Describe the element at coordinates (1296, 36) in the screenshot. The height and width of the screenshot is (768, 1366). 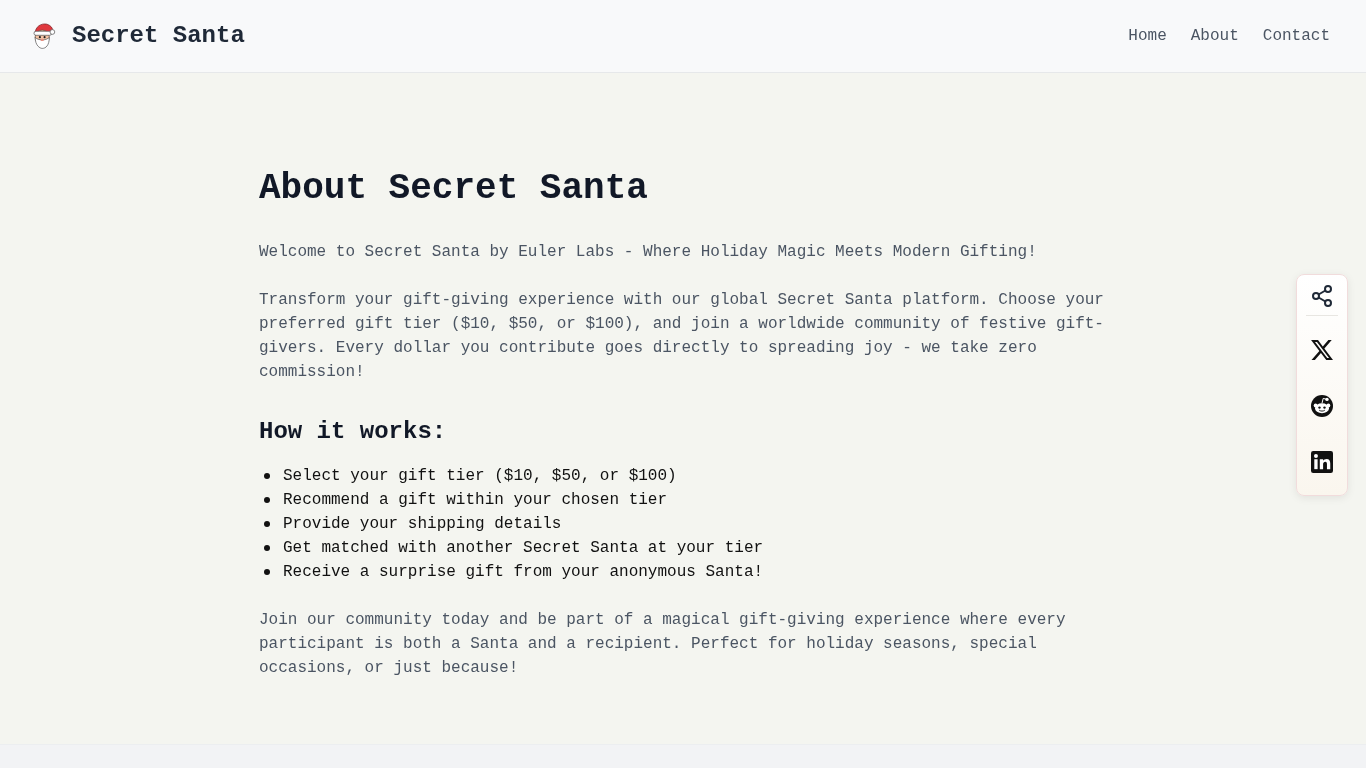
I see `nav-link: Contact` at that location.